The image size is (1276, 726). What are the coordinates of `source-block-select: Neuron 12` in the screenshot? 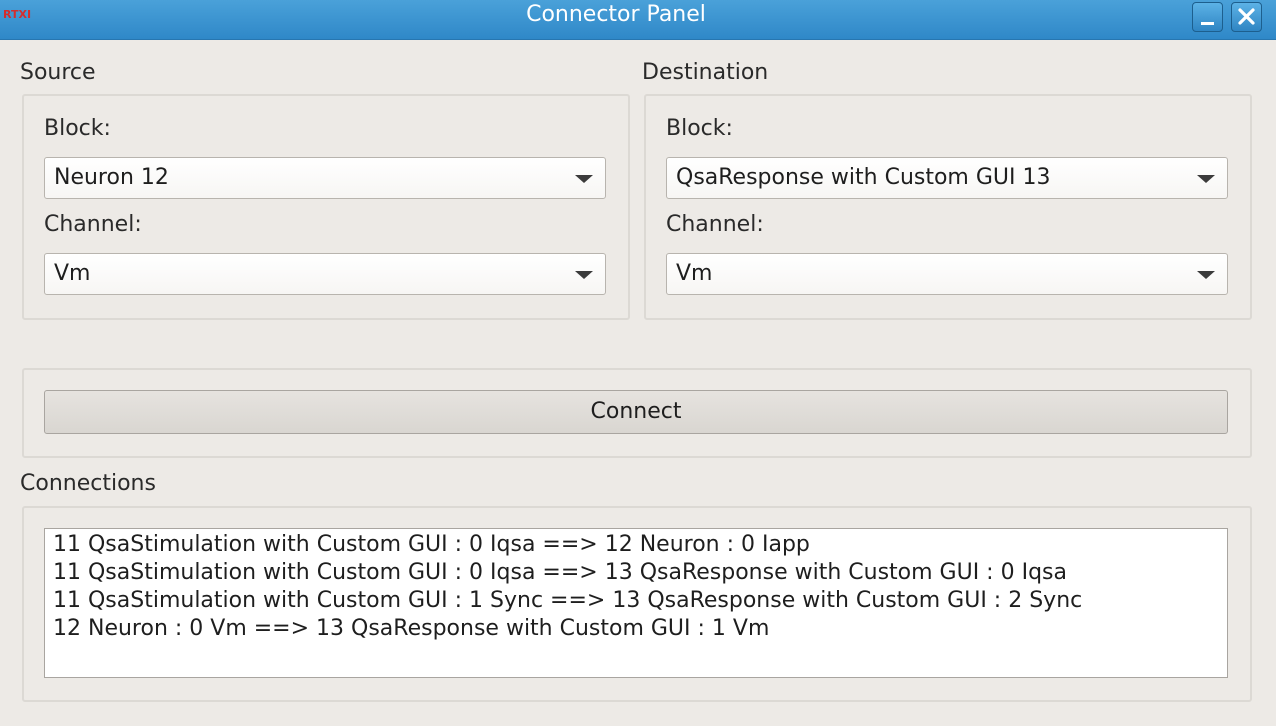 It's located at (325, 178).